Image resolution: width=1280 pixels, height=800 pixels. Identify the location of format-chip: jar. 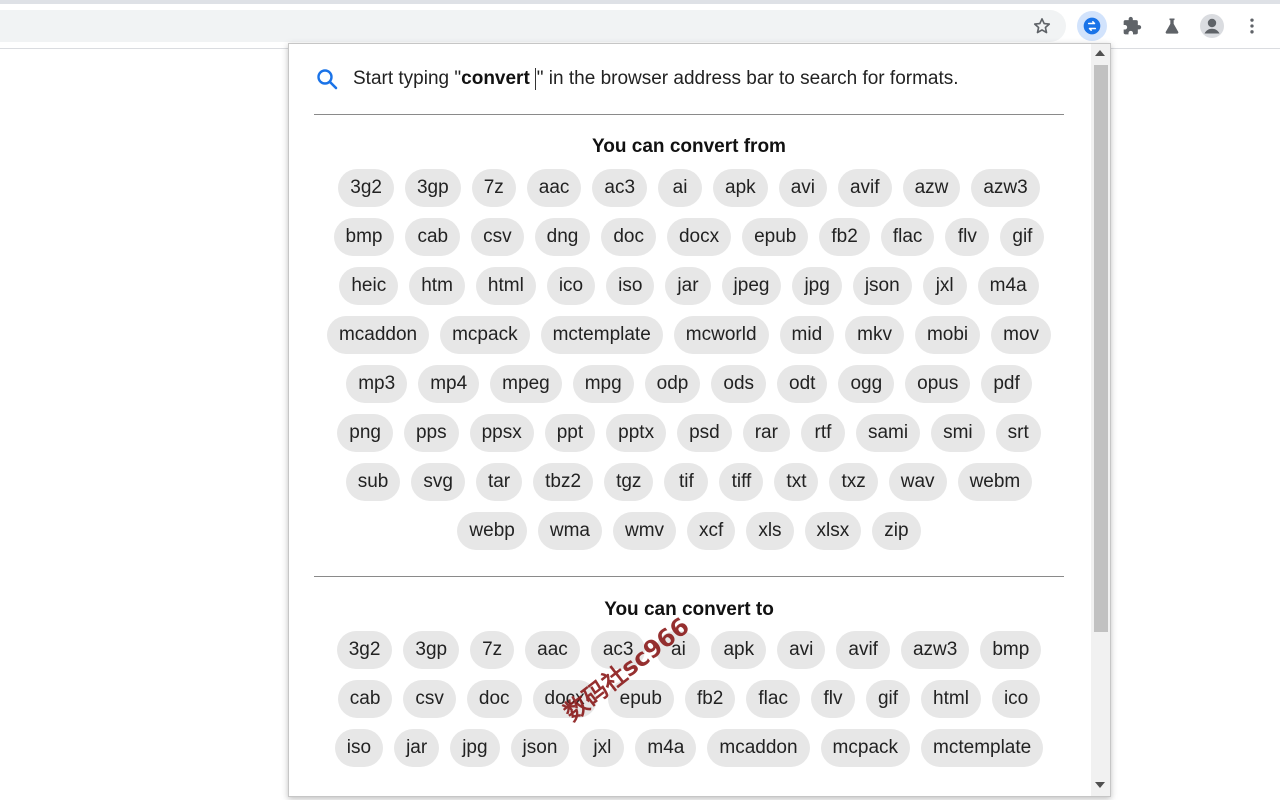
(417, 748).